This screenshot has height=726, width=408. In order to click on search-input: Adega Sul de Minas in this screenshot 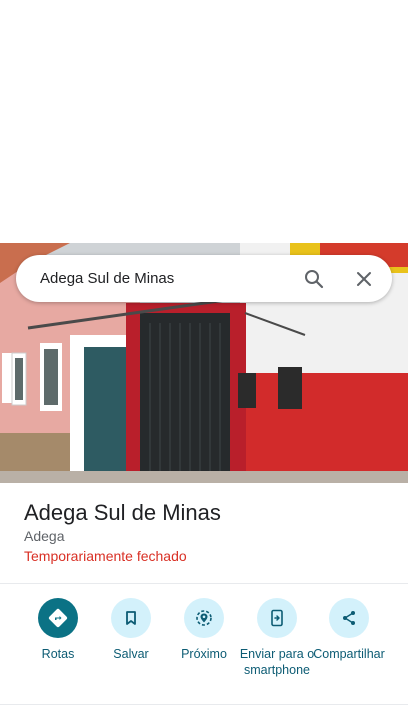, I will do `click(216, 278)`.